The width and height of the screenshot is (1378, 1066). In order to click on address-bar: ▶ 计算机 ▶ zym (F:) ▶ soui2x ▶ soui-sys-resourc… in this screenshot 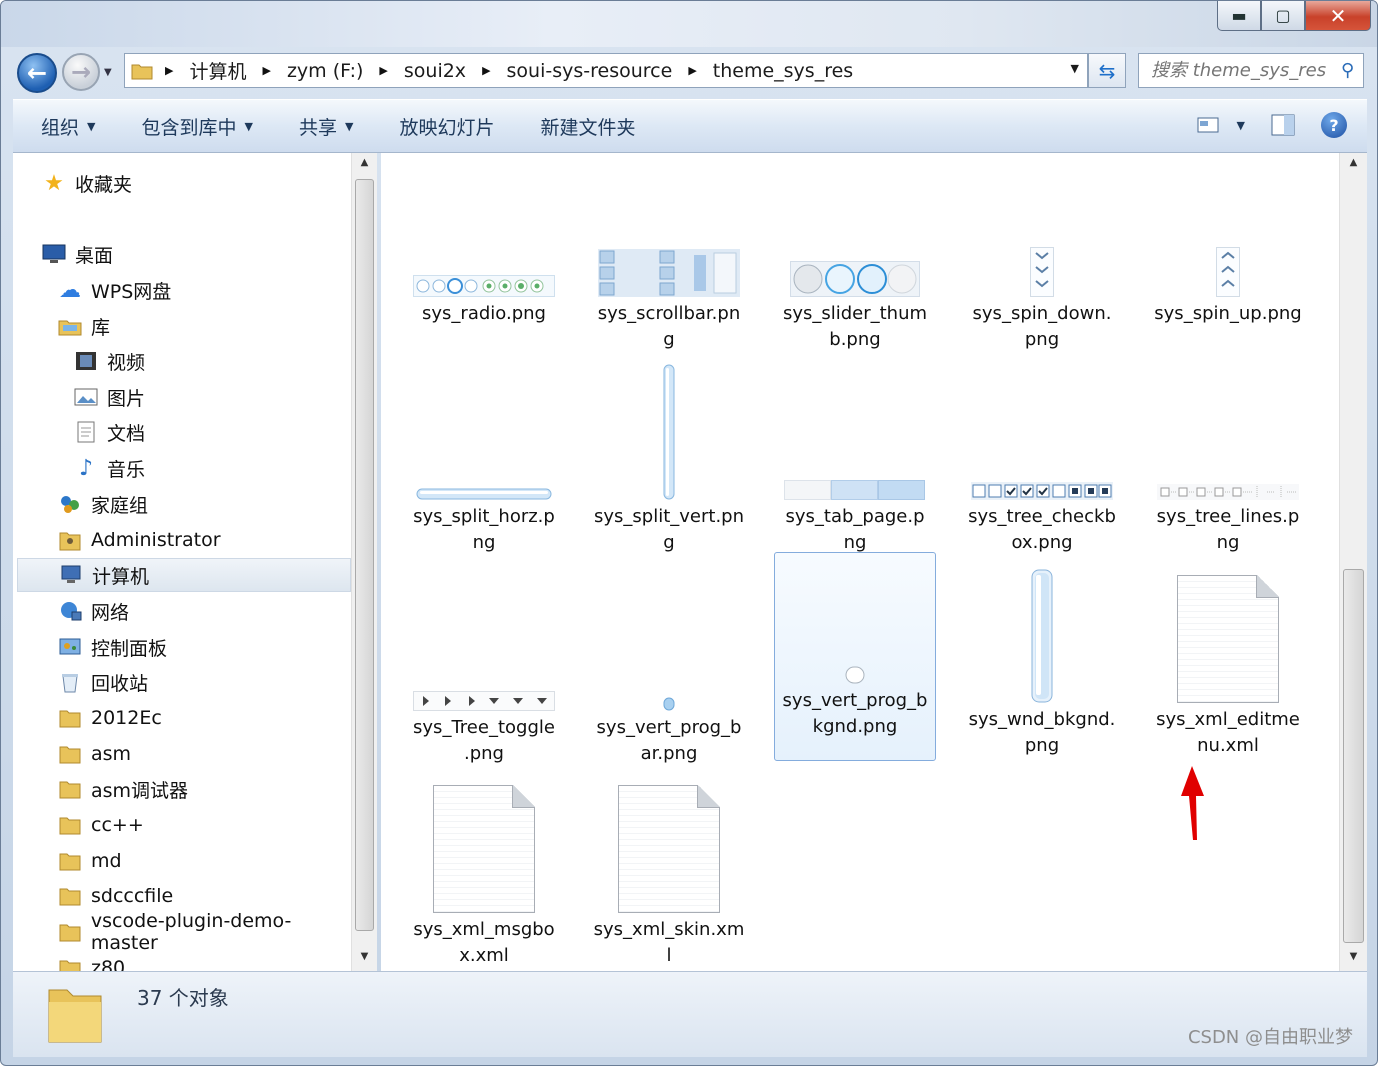, I will do `click(606, 70)`.